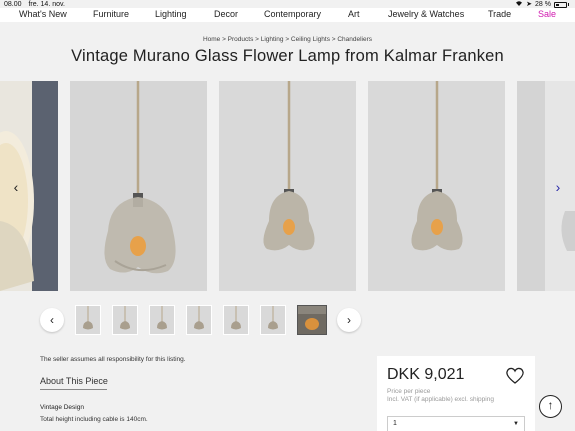 The height and width of the screenshot is (431, 575). What do you see at coordinates (550, 406) in the screenshot?
I see `scroll-to-top-button: ↑` at bounding box center [550, 406].